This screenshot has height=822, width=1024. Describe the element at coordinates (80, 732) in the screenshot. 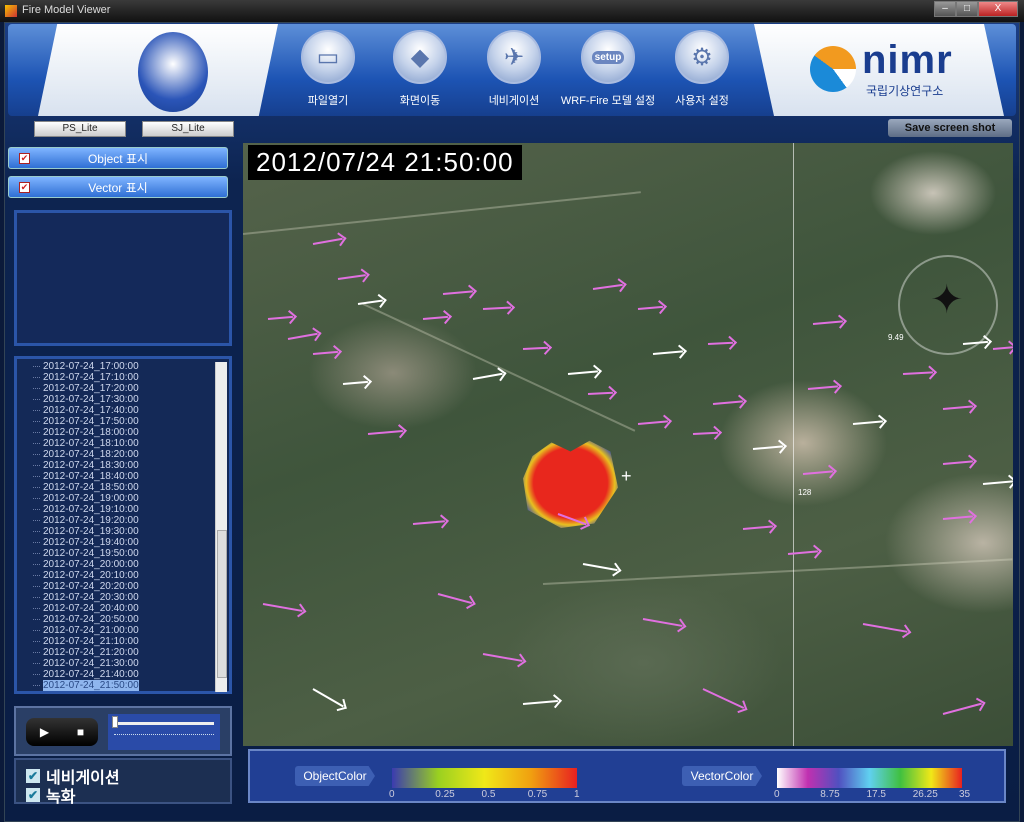

I see `stop-button: ■` at that location.